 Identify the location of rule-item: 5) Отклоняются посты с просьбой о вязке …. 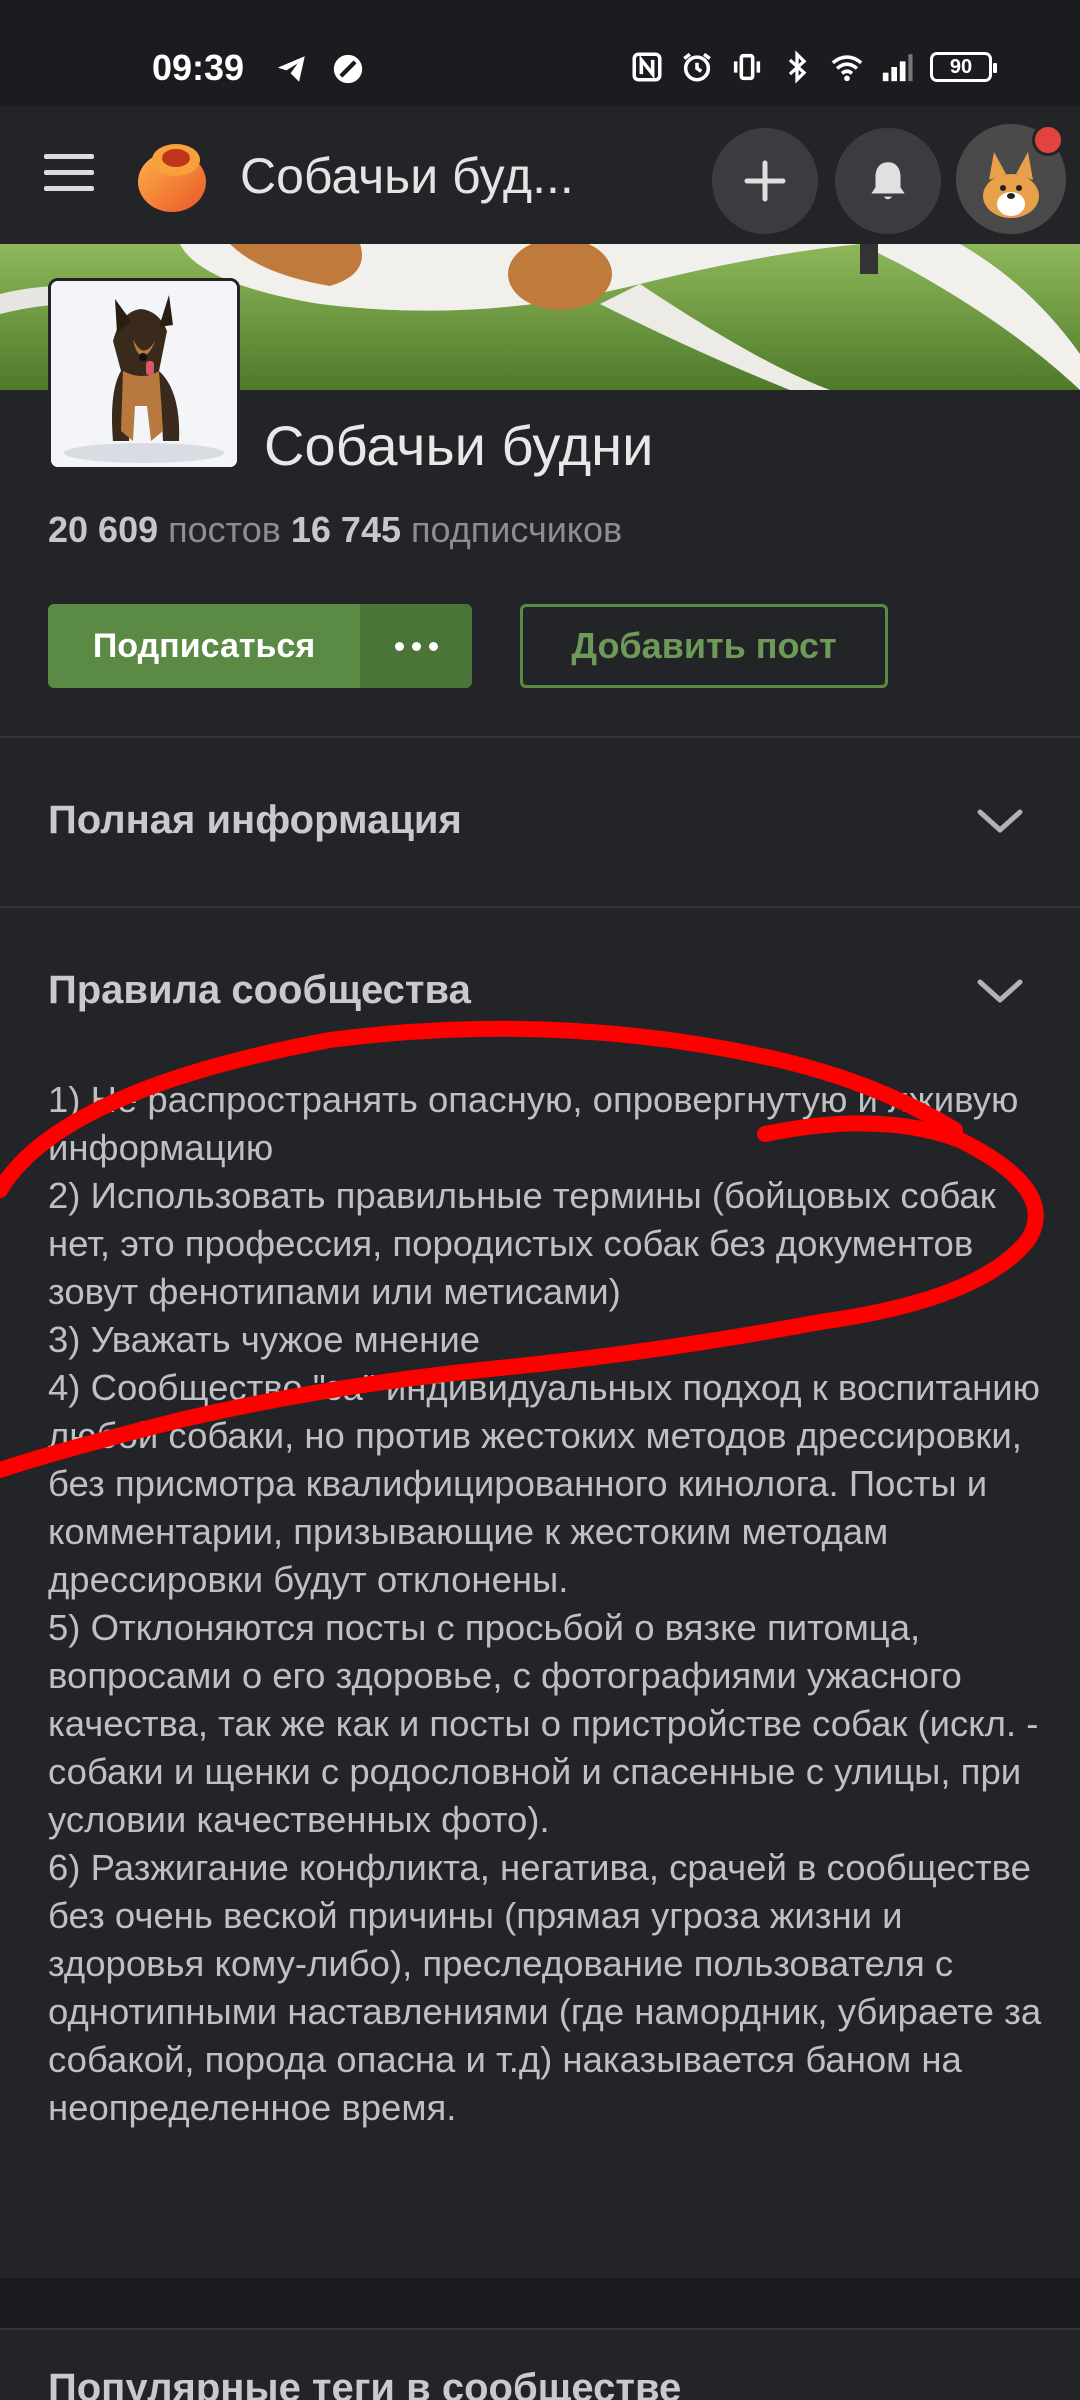
(543, 1723).